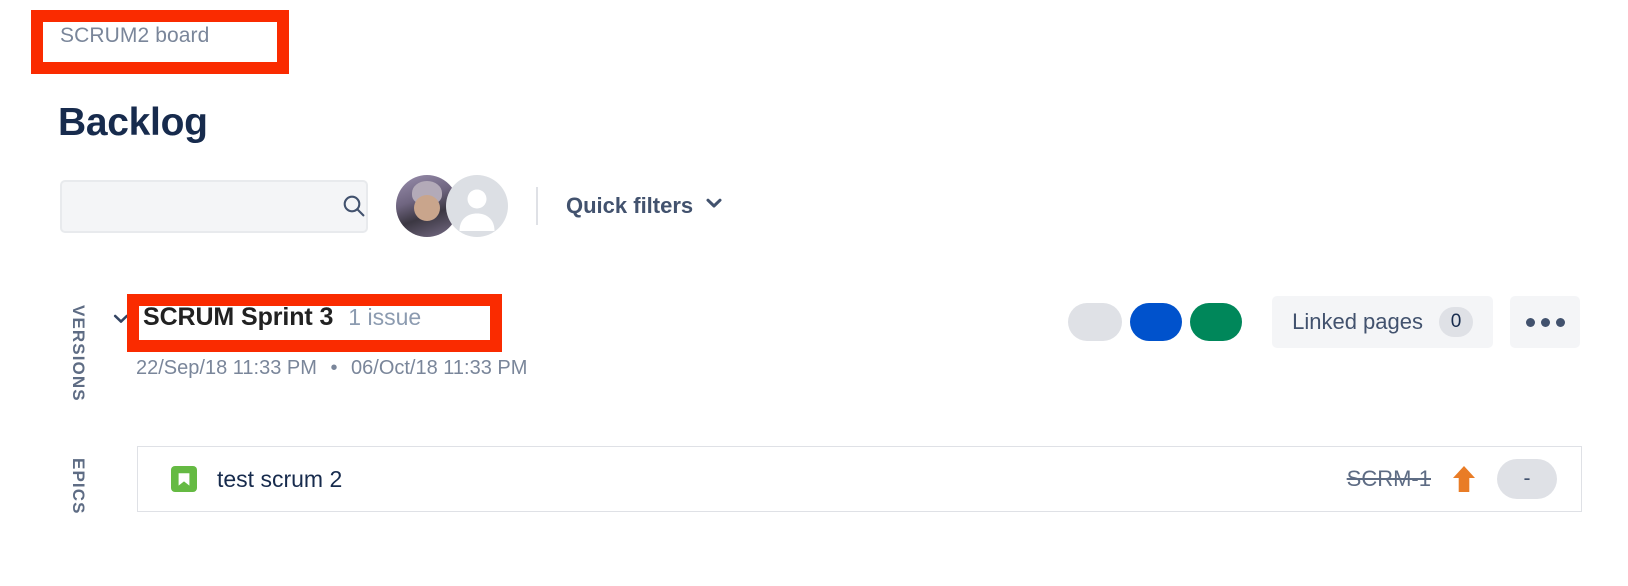  I want to click on quick-filters-dropdown: Quick filters, so click(645, 206).